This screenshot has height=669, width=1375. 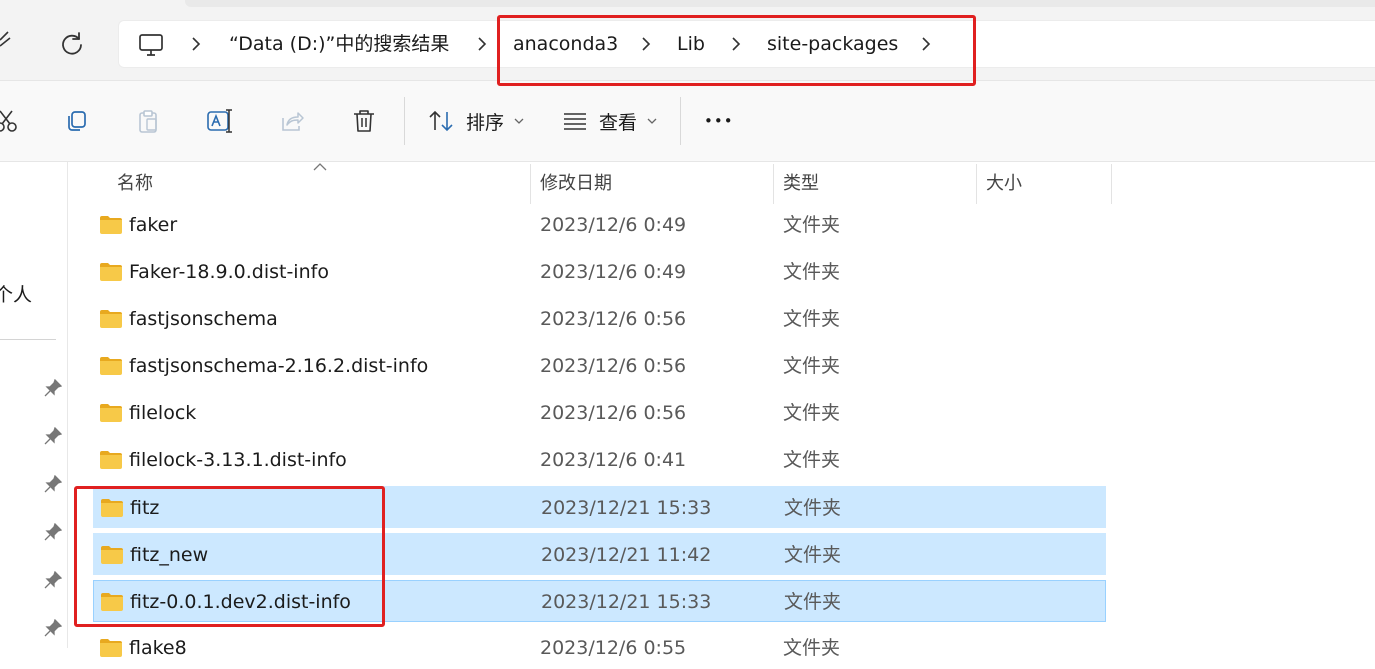 What do you see at coordinates (613, 460) in the screenshot?
I see `file-date: 2023/12/6 0:41` at bounding box center [613, 460].